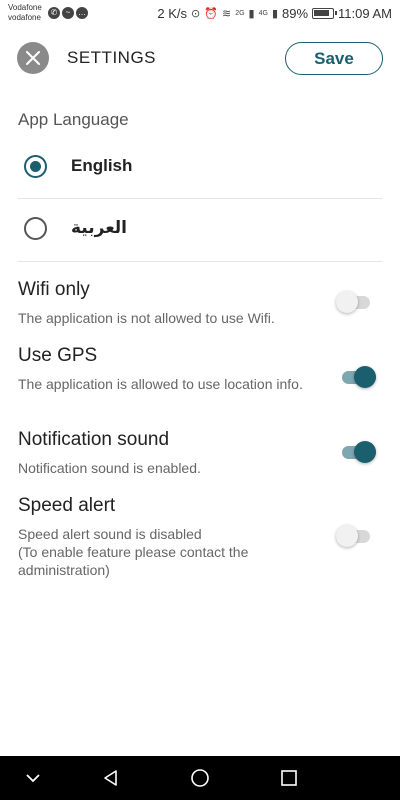  I want to click on signal-icon-2: ▮, so click(274, 14).